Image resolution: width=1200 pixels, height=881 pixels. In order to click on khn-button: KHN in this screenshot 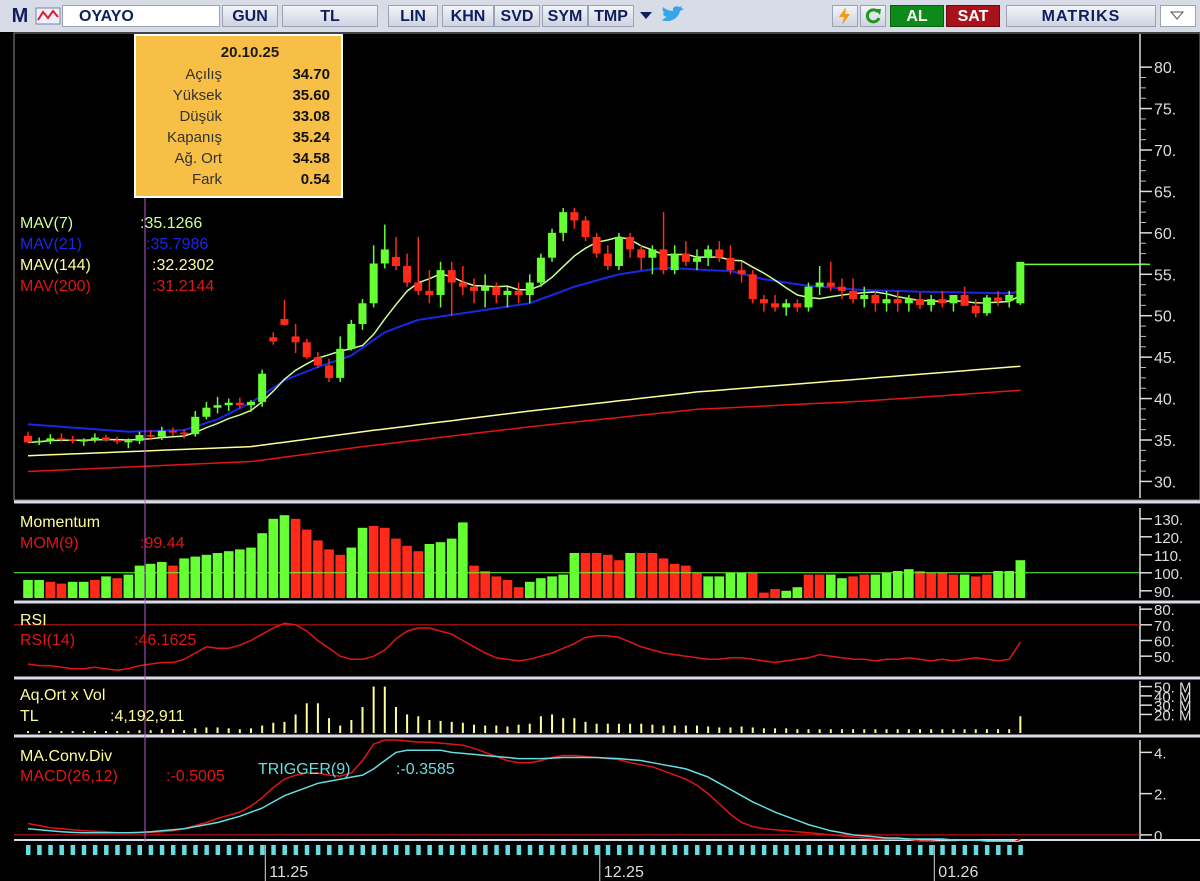, I will do `click(468, 16)`.